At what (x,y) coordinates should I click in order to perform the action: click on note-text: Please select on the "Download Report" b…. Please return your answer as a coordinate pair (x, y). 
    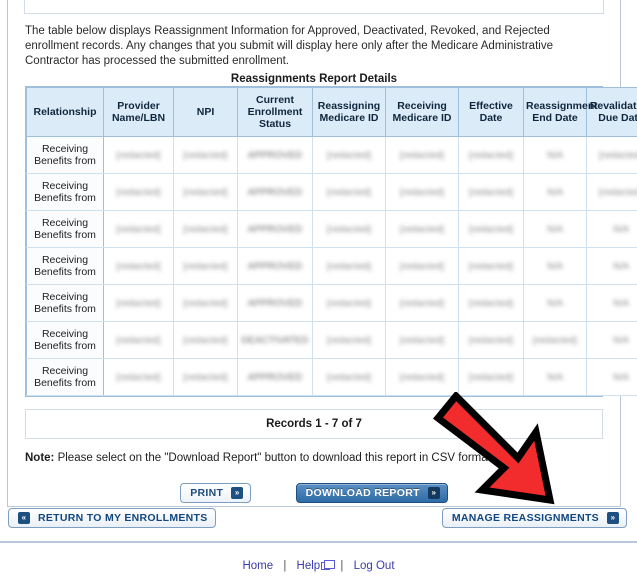
    Looking at the image, I should click on (274, 458).